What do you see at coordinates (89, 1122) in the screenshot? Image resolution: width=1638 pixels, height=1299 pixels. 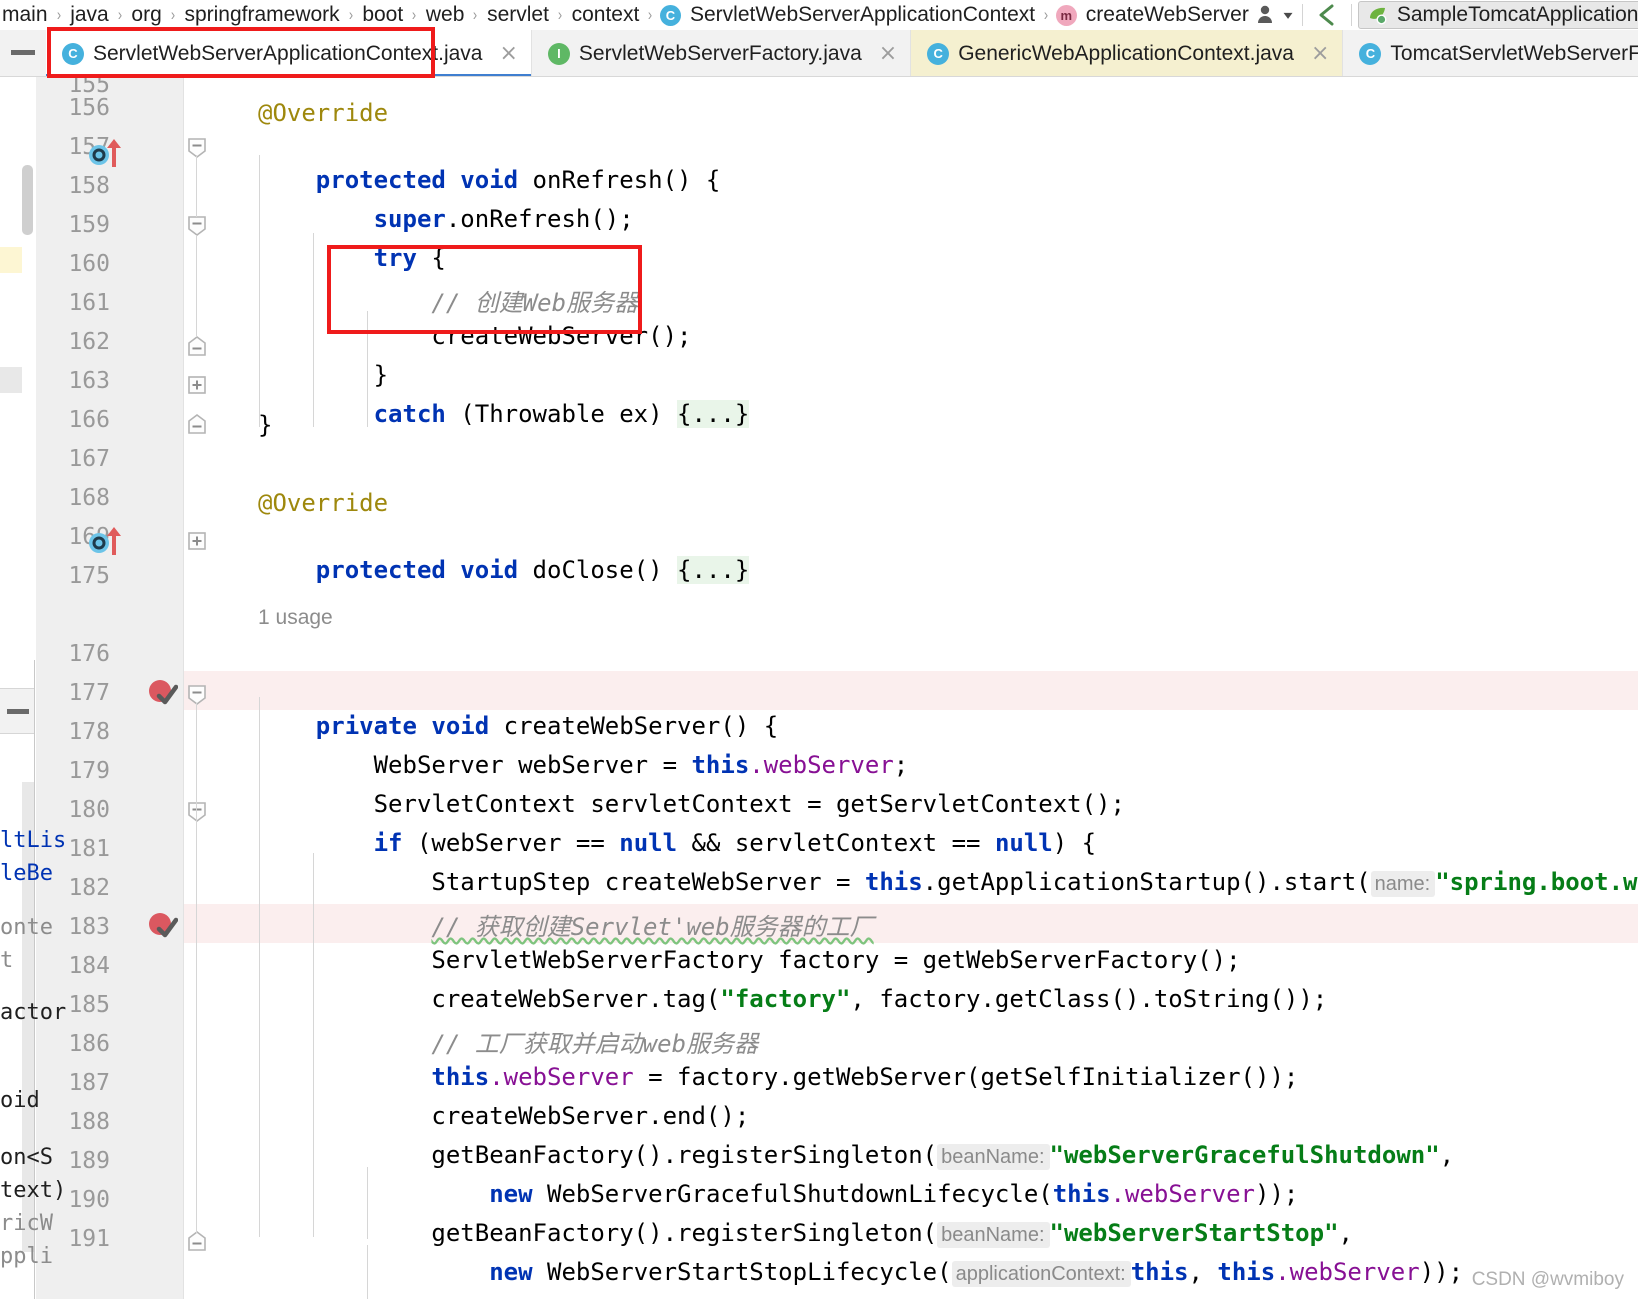 I see `line-number: 188` at bounding box center [89, 1122].